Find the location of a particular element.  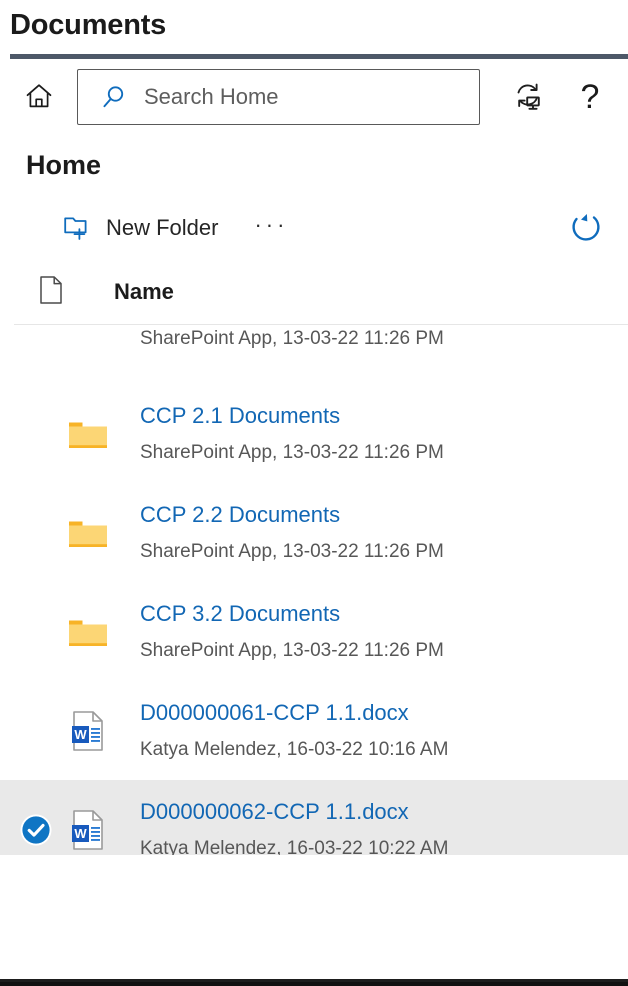

refresh-button is located at coordinates (586, 228).